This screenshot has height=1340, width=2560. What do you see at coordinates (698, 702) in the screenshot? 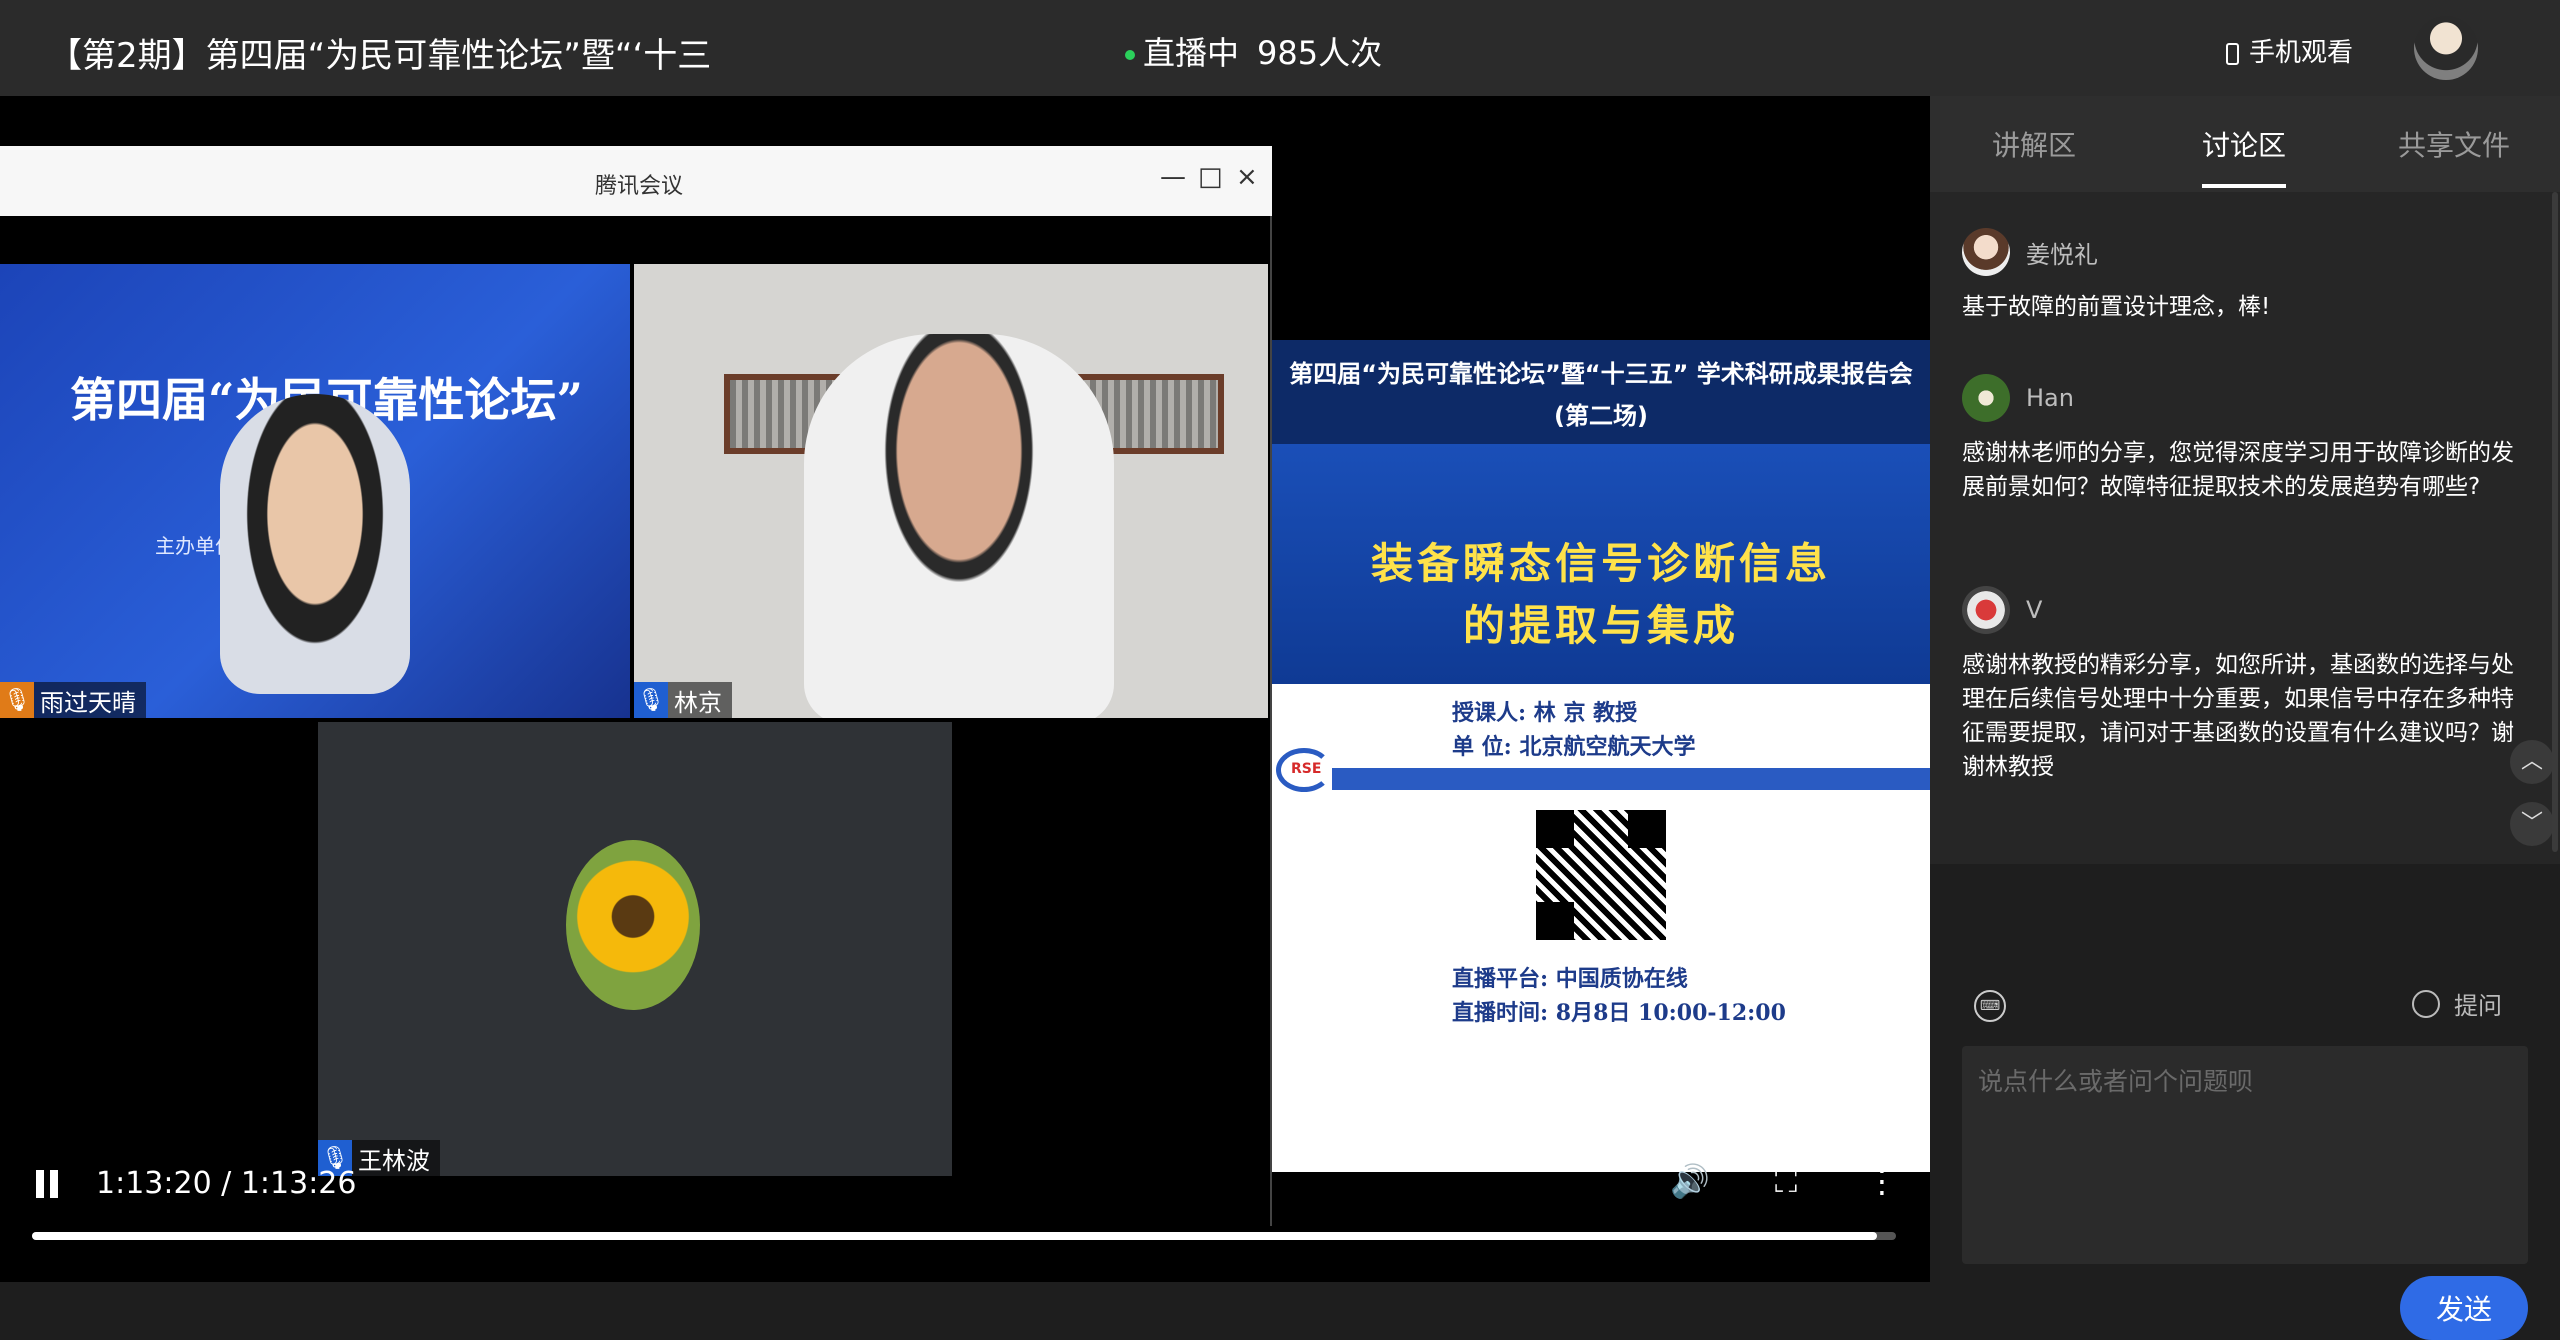
I see `participant-name: 林京` at bounding box center [698, 702].